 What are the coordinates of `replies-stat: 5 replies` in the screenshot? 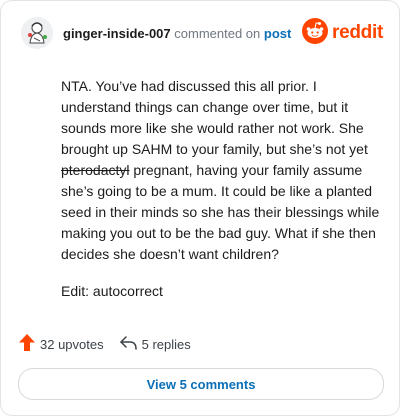 It's located at (155, 344).